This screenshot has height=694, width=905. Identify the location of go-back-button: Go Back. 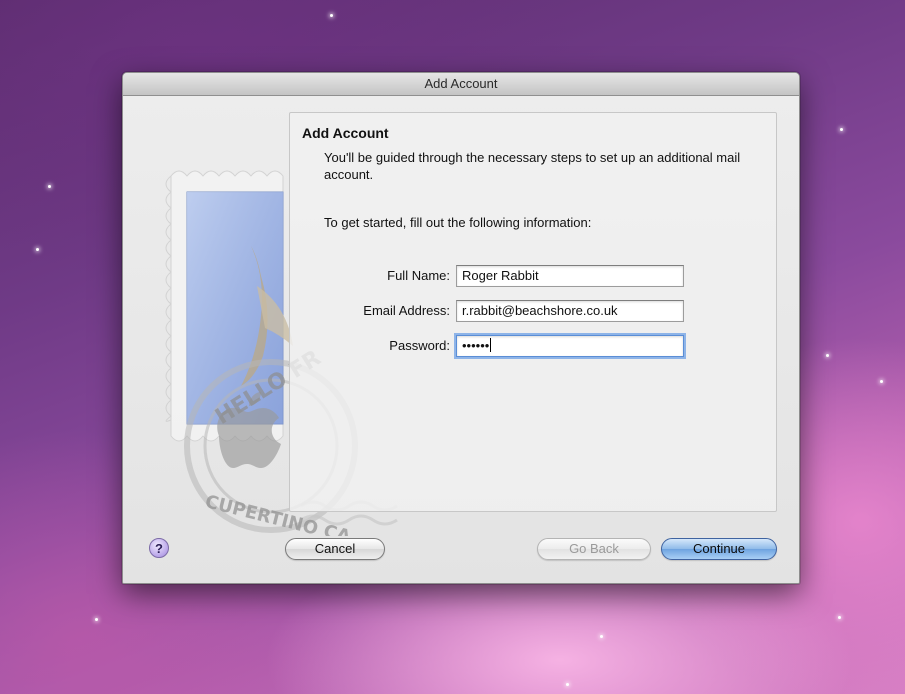
(594, 549).